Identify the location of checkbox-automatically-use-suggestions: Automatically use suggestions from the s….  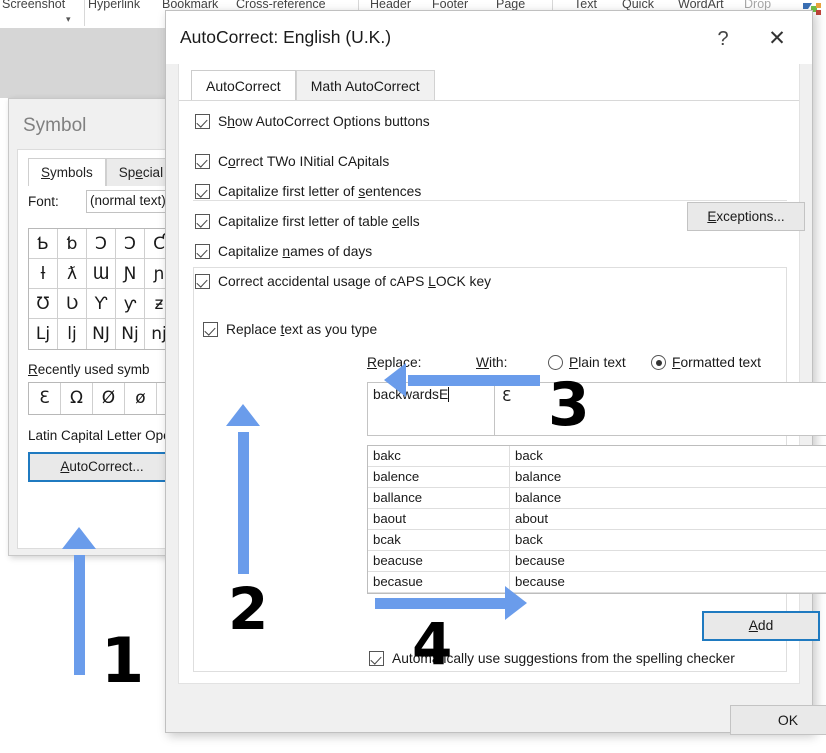
(552, 658).